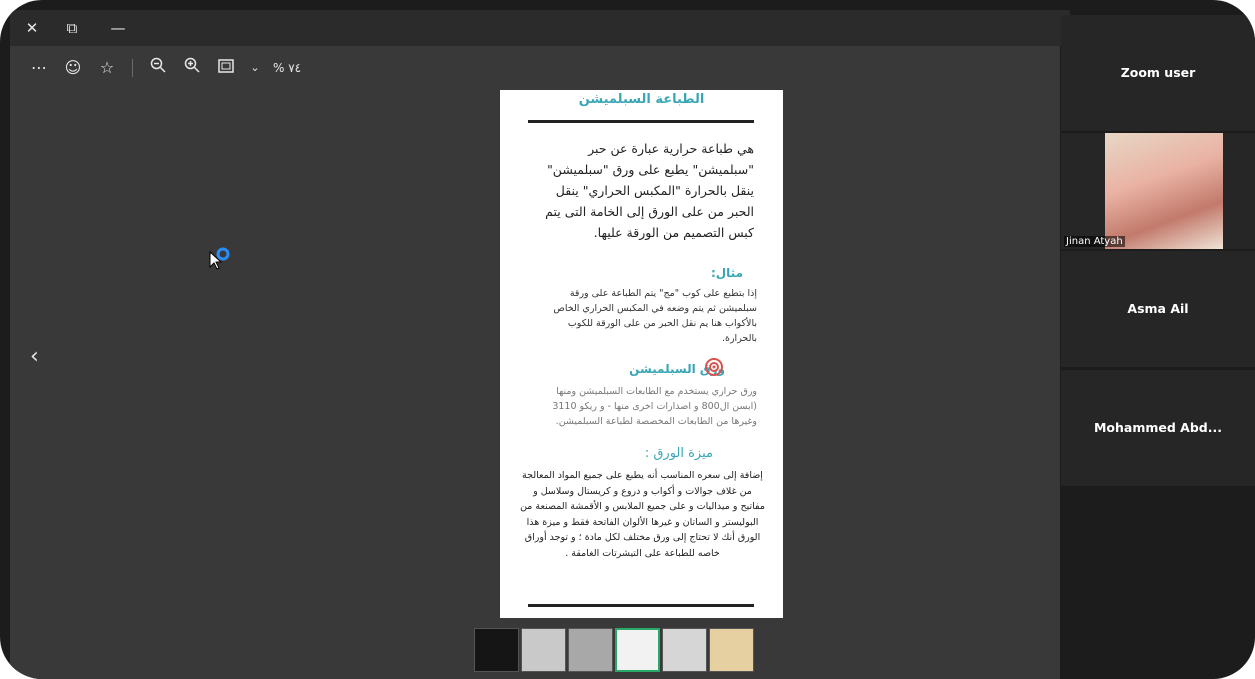  I want to click on smiley-icon: ☺, so click(73, 68).